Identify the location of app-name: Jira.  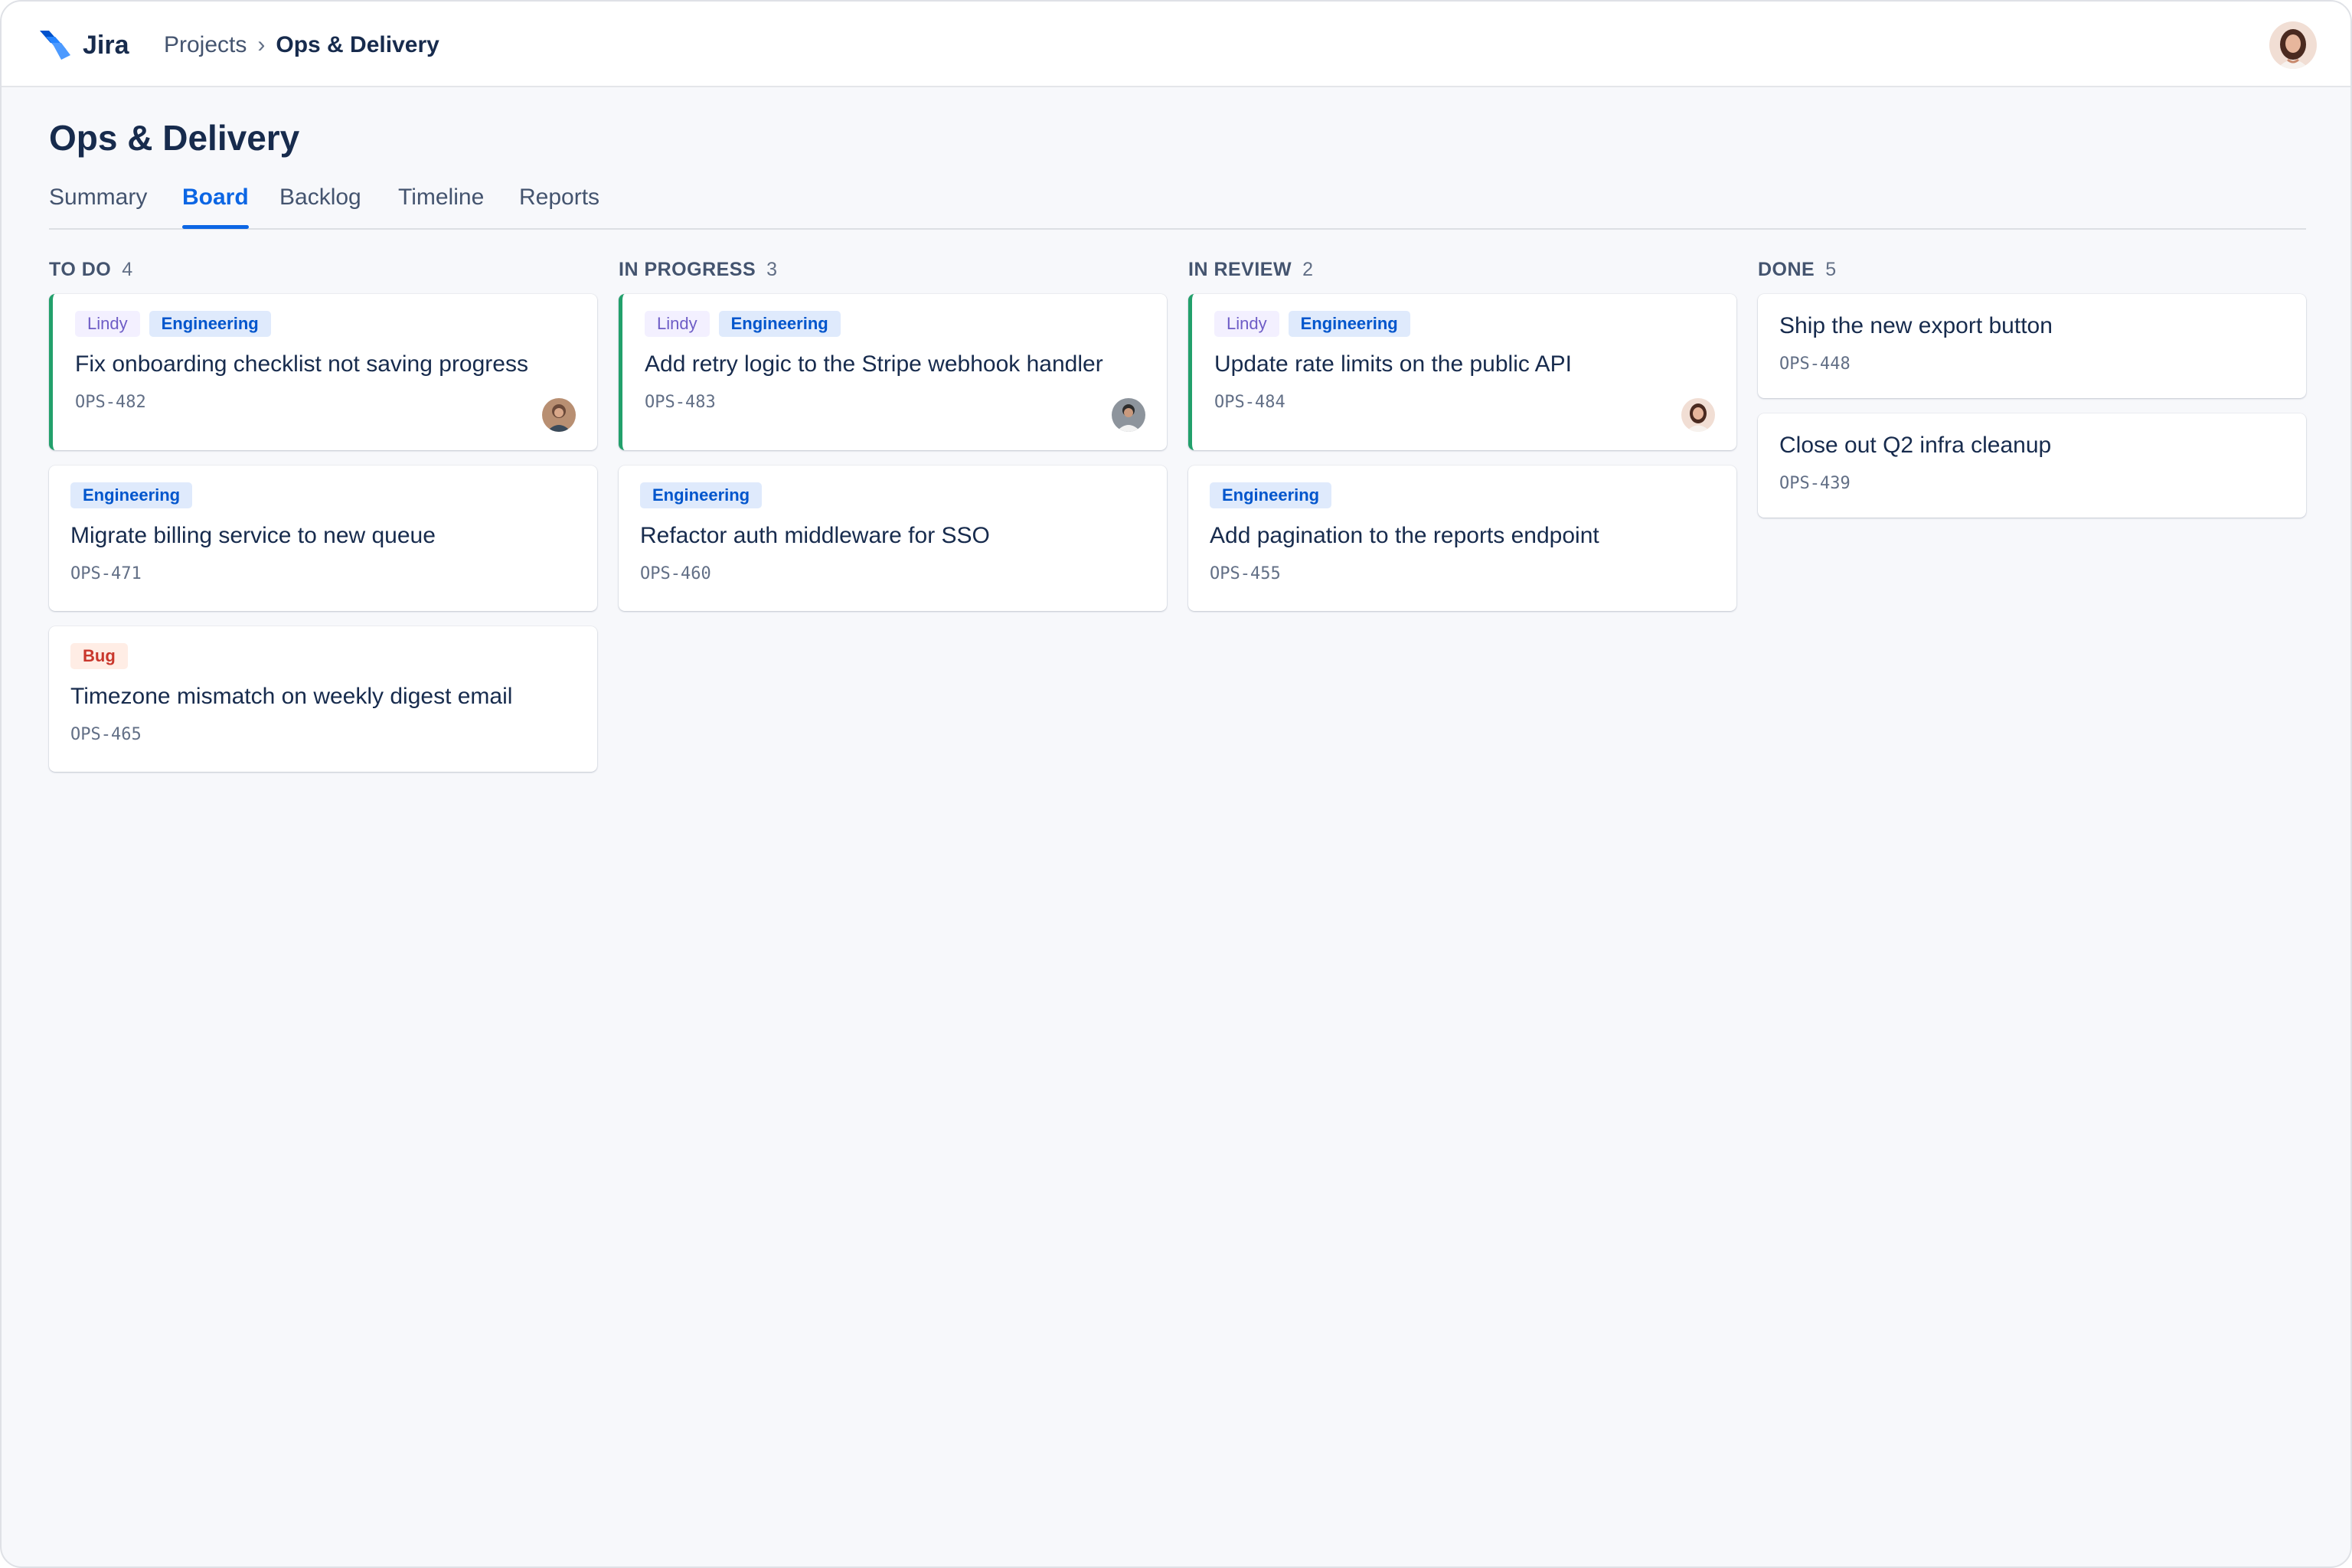
(106, 45).